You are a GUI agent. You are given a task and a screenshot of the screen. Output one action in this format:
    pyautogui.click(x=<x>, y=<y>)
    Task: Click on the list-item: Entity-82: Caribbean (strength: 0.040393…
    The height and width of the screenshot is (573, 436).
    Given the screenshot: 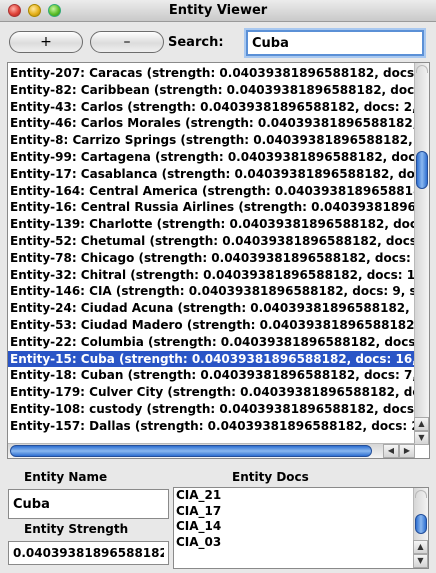 What is the action you would take?
    pyautogui.click(x=211, y=90)
    